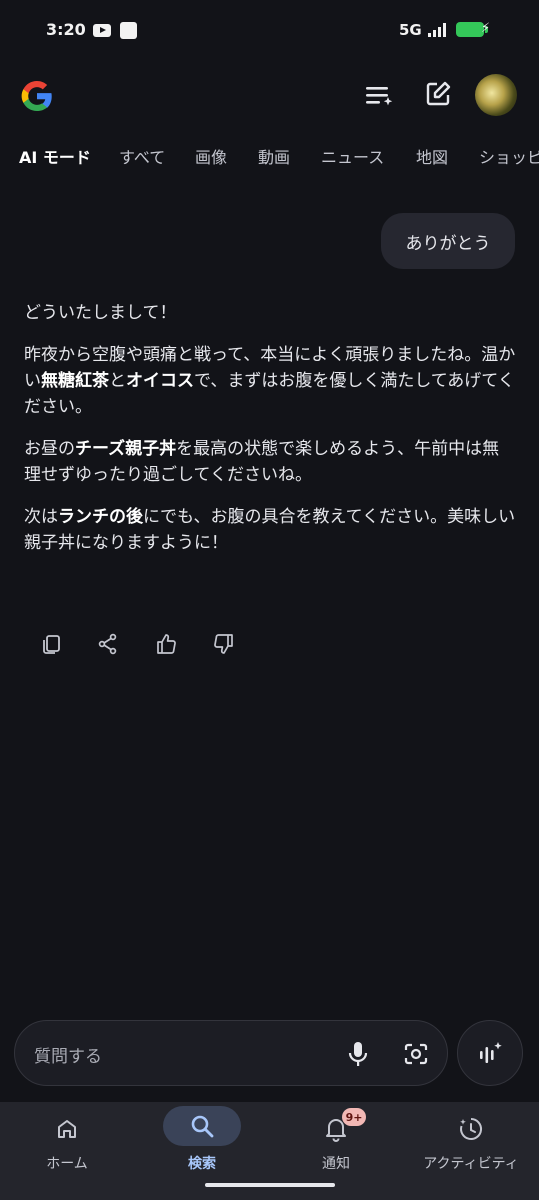 This screenshot has width=539, height=1200. I want to click on history-list-button, so click(379, 95).